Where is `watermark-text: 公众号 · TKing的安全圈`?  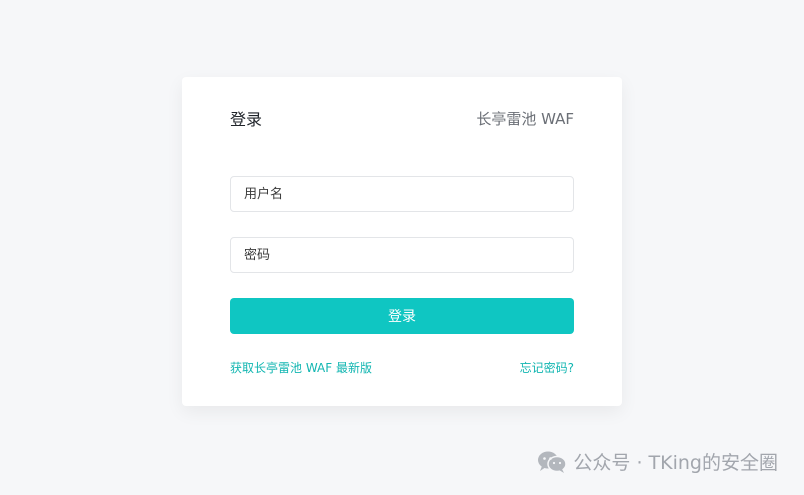
watermark-text: 公众号 · TKing的安全圈 is located at coordinates (675, 463).